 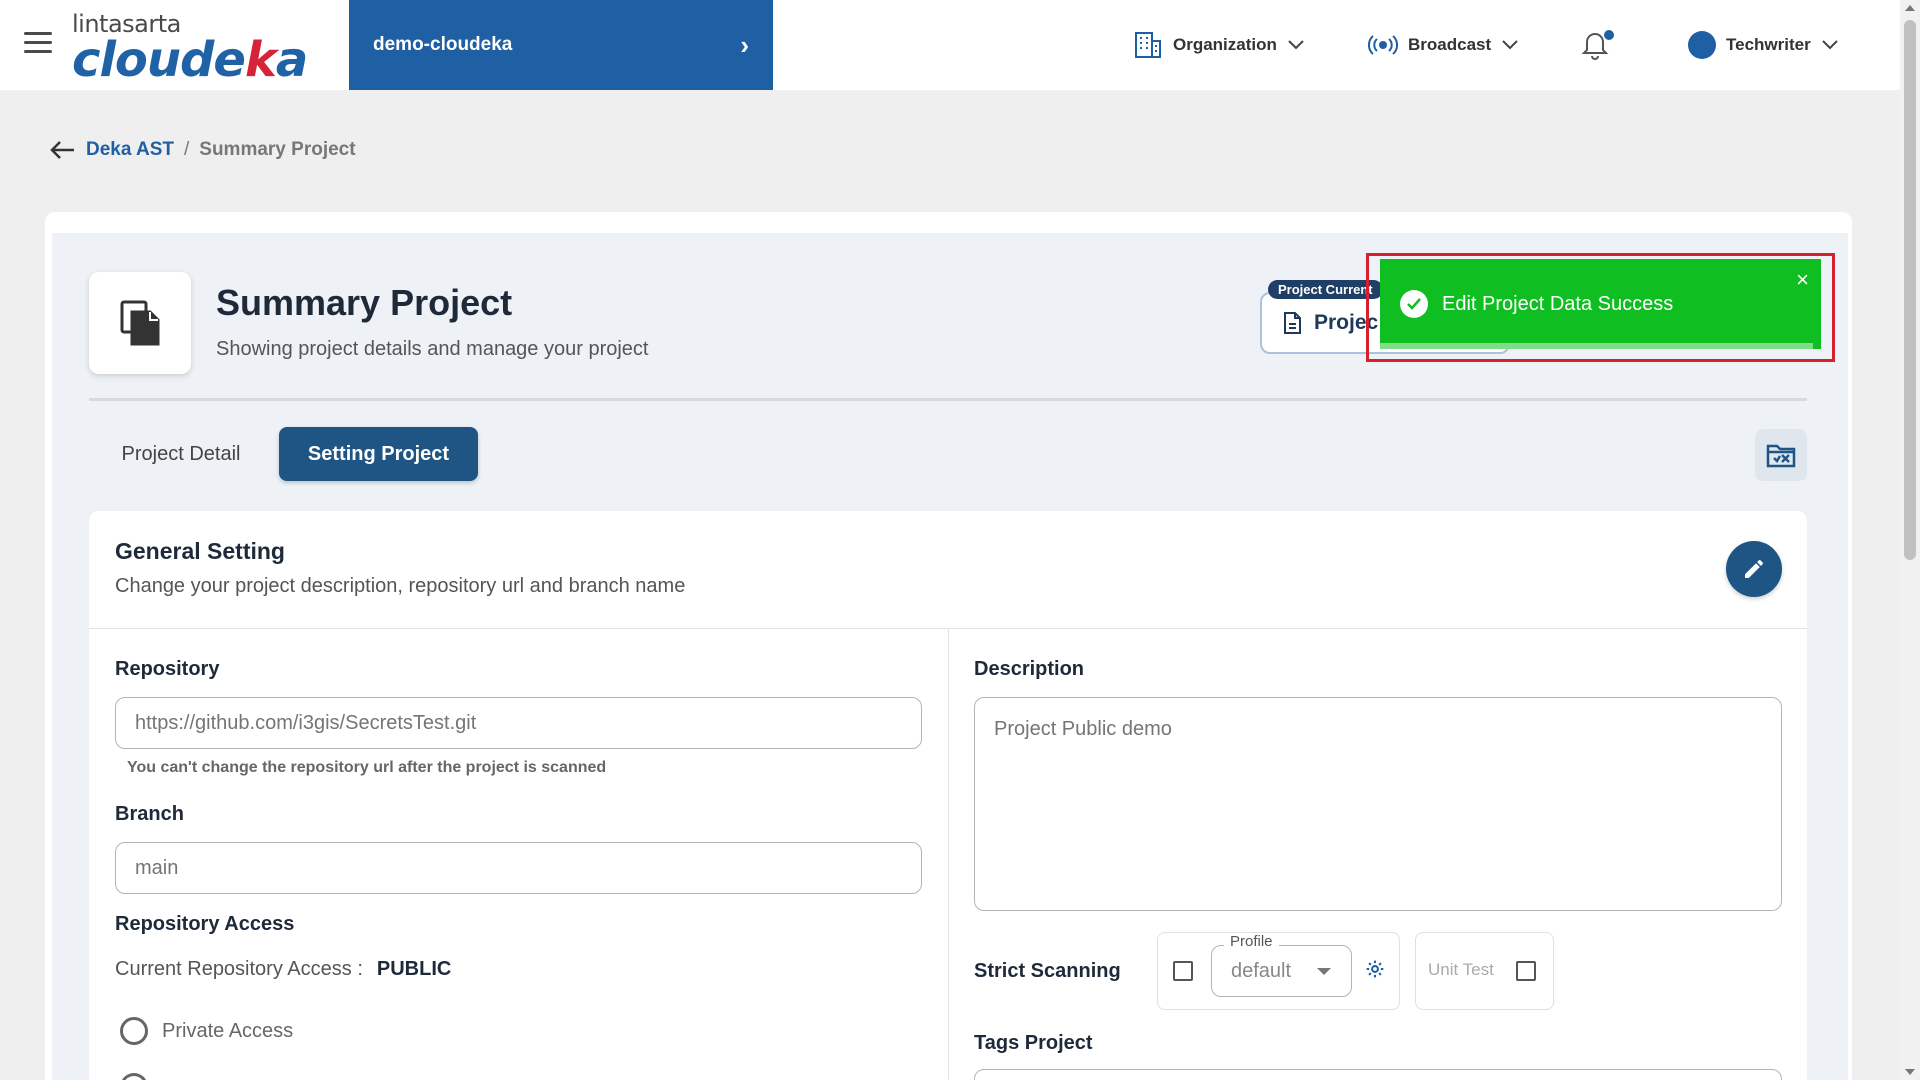 I want to click on page-title: Summary Project, so click(x=364, y=302).